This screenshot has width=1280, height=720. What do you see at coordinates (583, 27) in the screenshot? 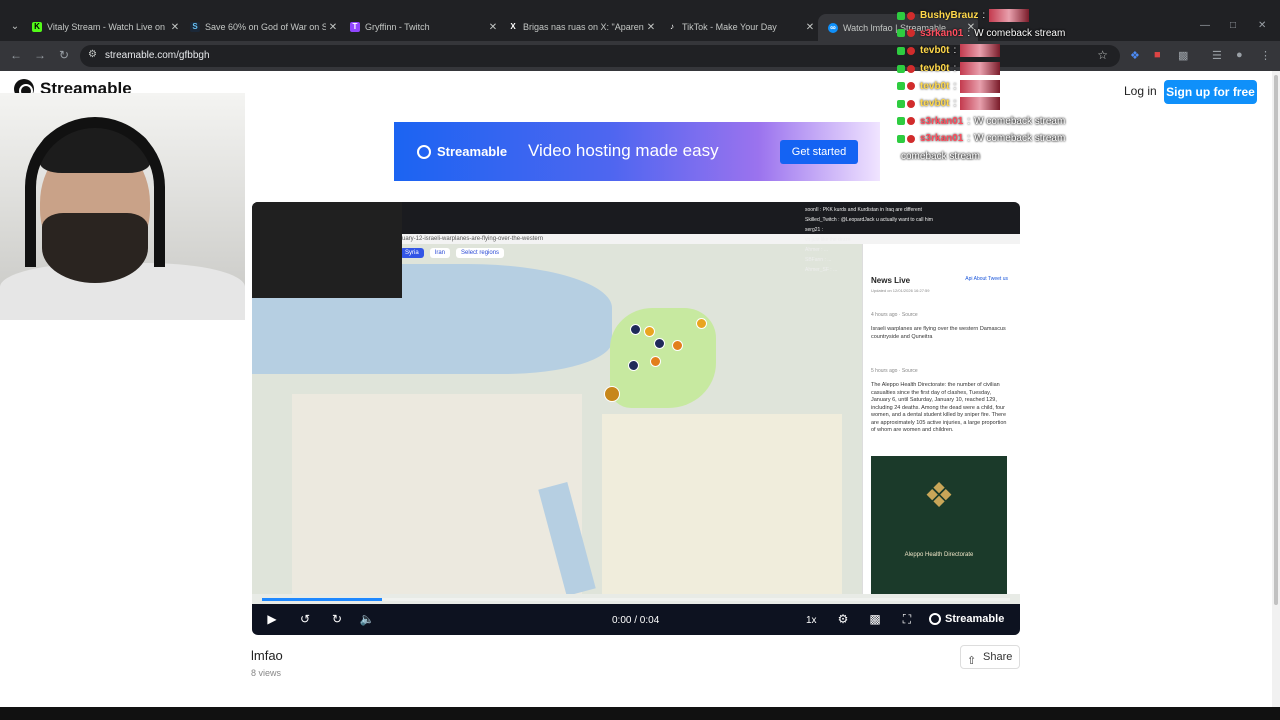
I see `tab-x: X Brigas nas ruas on X: "Aparente ✕` at bounding box center [583, 27].